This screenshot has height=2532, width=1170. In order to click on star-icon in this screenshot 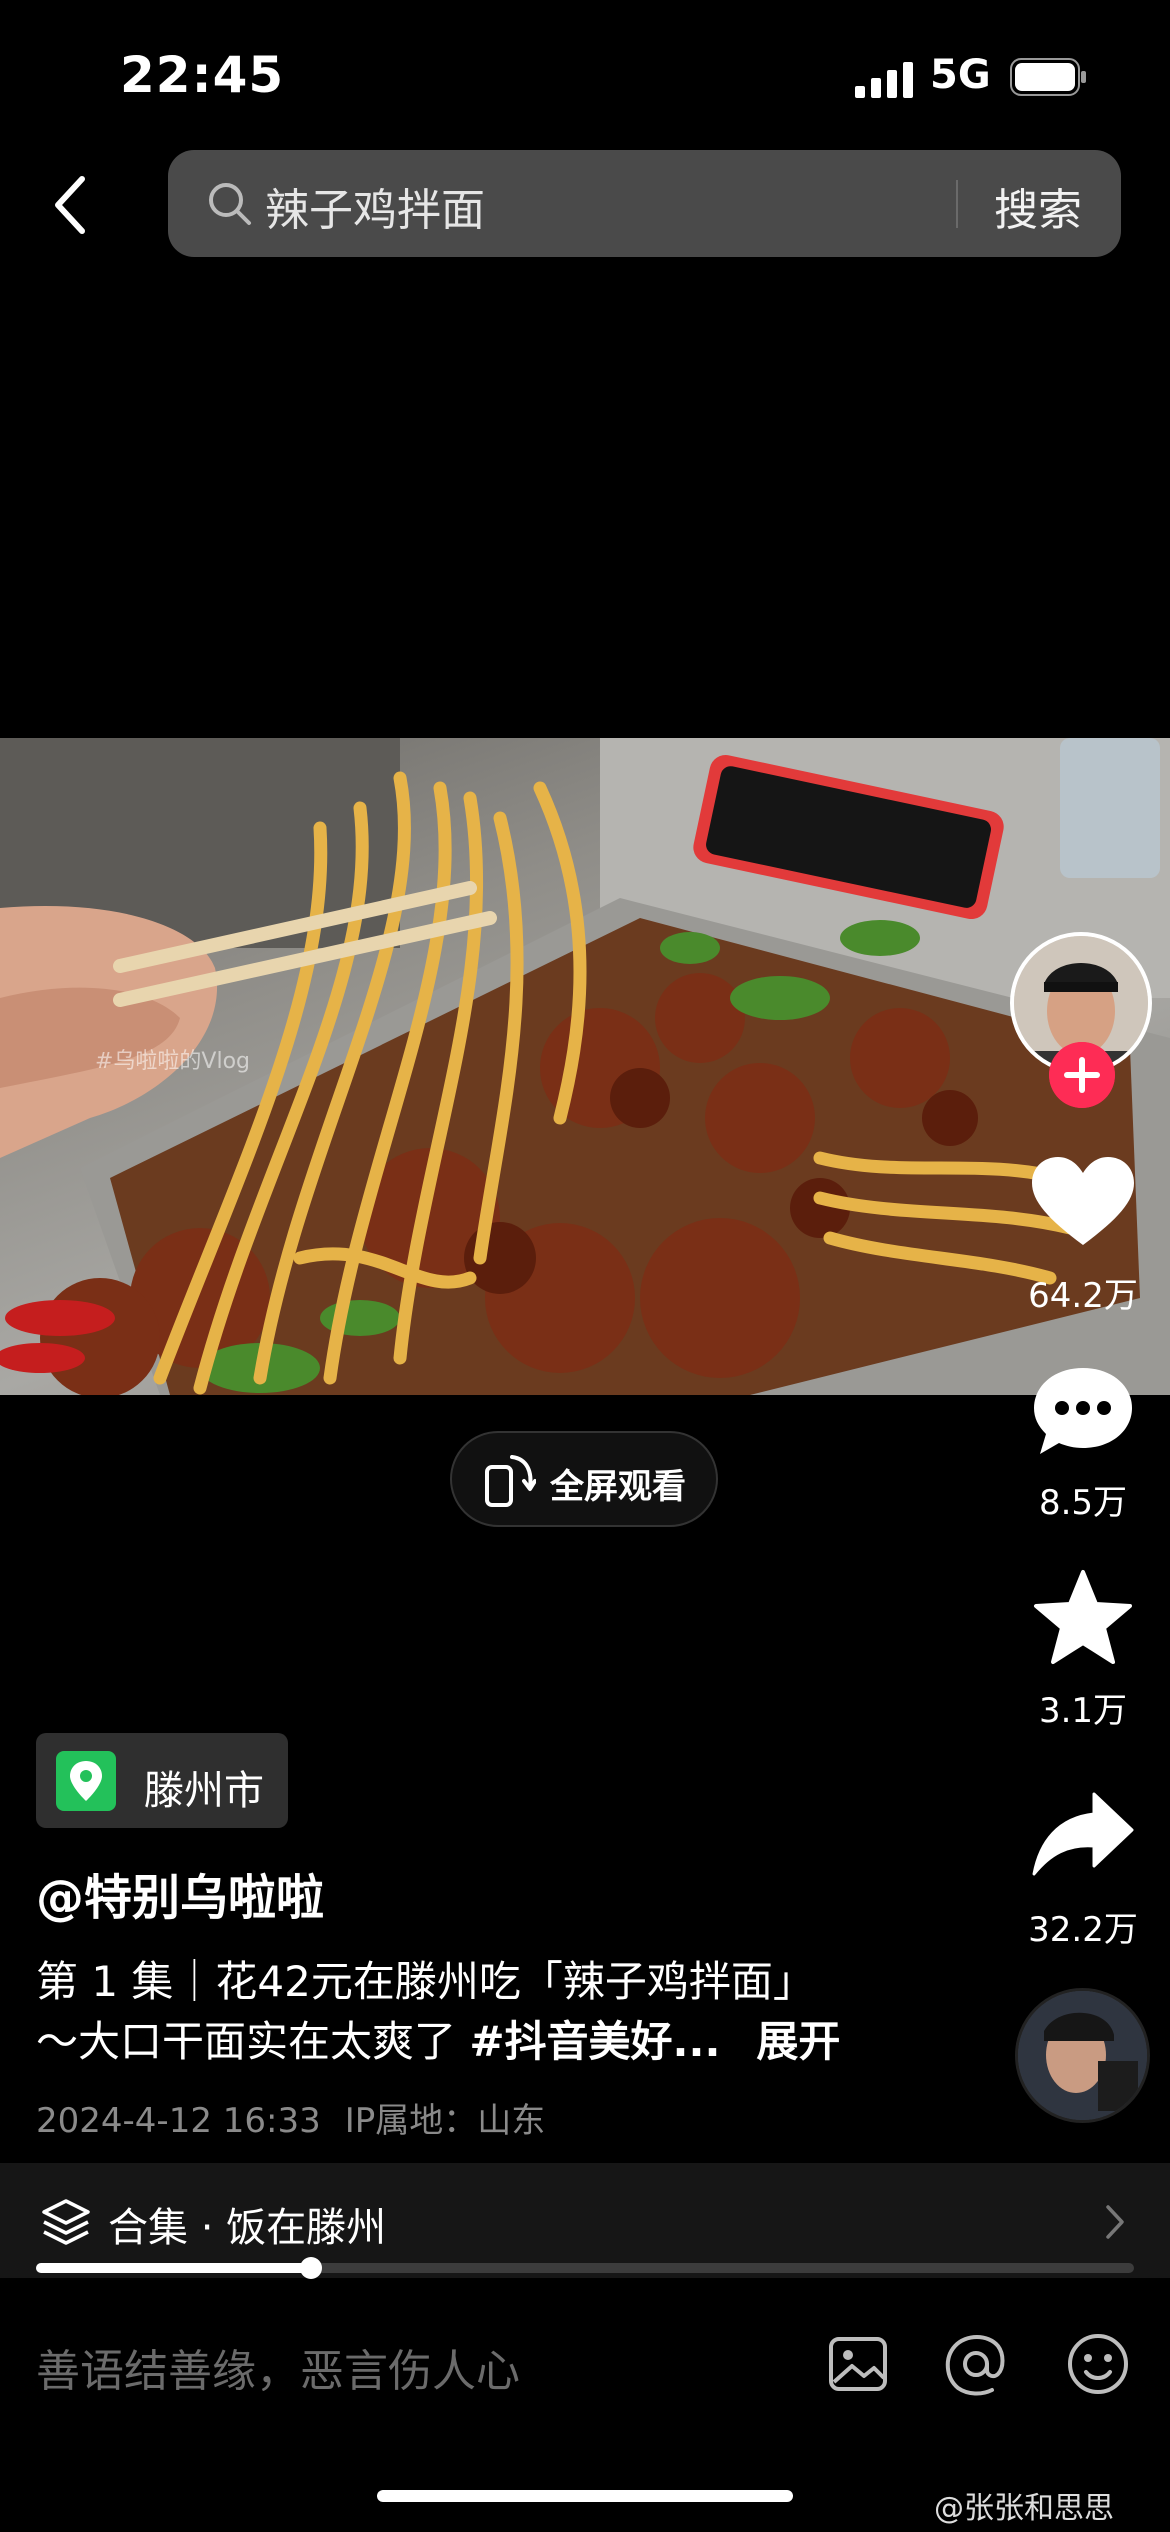, I will do `click(1083, 1618)`.